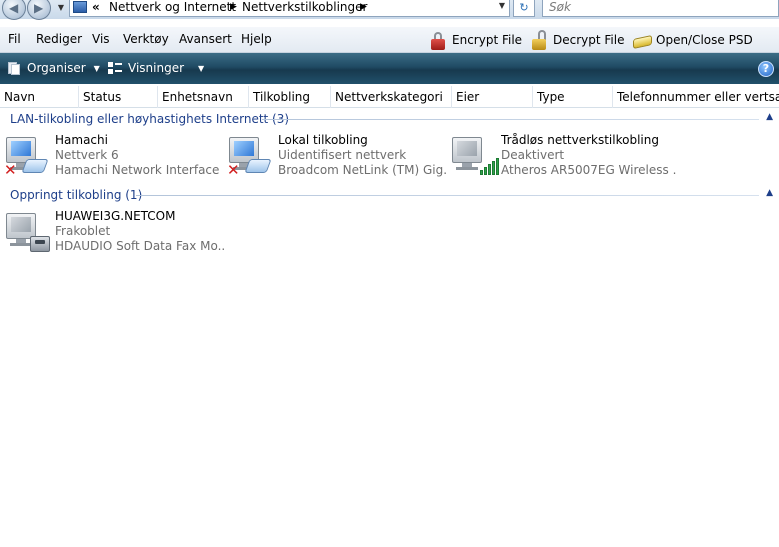 The image size is (779, 547). Describe the element at coordinates (256, 39) in the screenshot. I see `menu-hjelp: Hjelp` at that location.